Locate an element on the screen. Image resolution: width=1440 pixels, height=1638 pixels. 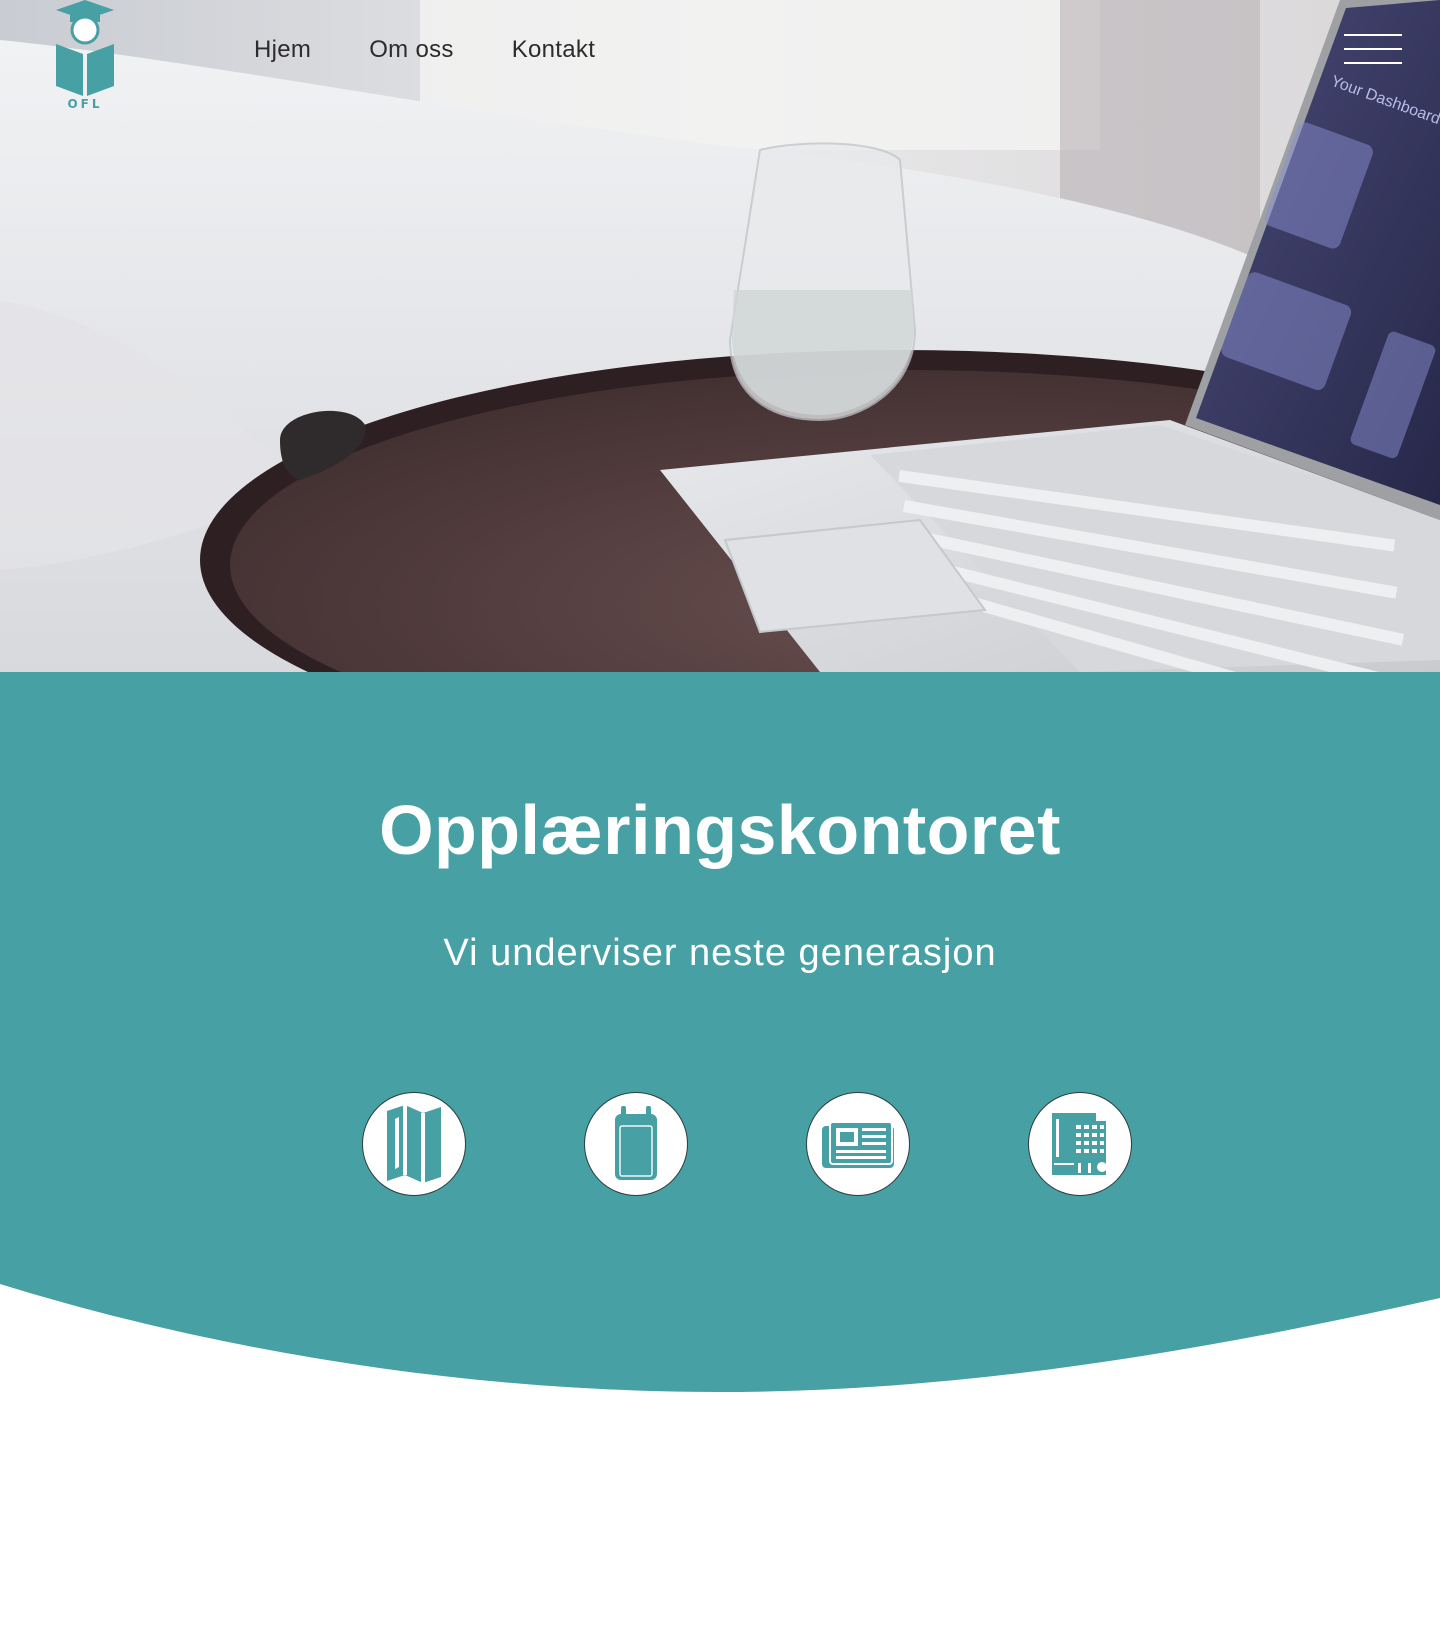
feature-icons is located at coordinates (720, 1144).